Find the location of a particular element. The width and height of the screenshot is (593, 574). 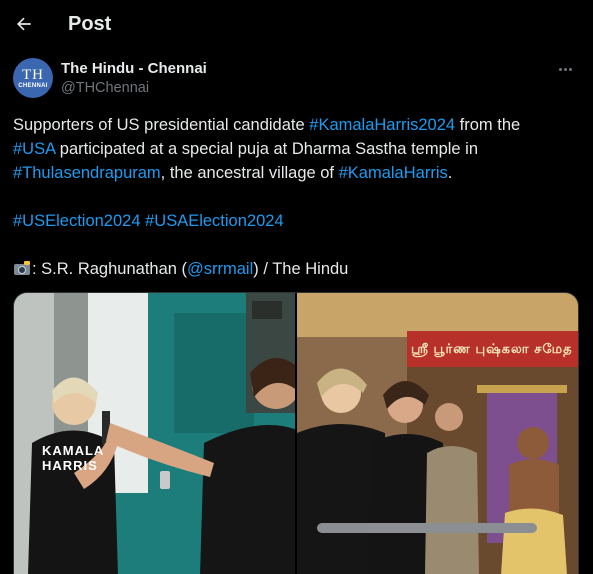

mention-link: @srrmail is located at coordinates (220, 269).